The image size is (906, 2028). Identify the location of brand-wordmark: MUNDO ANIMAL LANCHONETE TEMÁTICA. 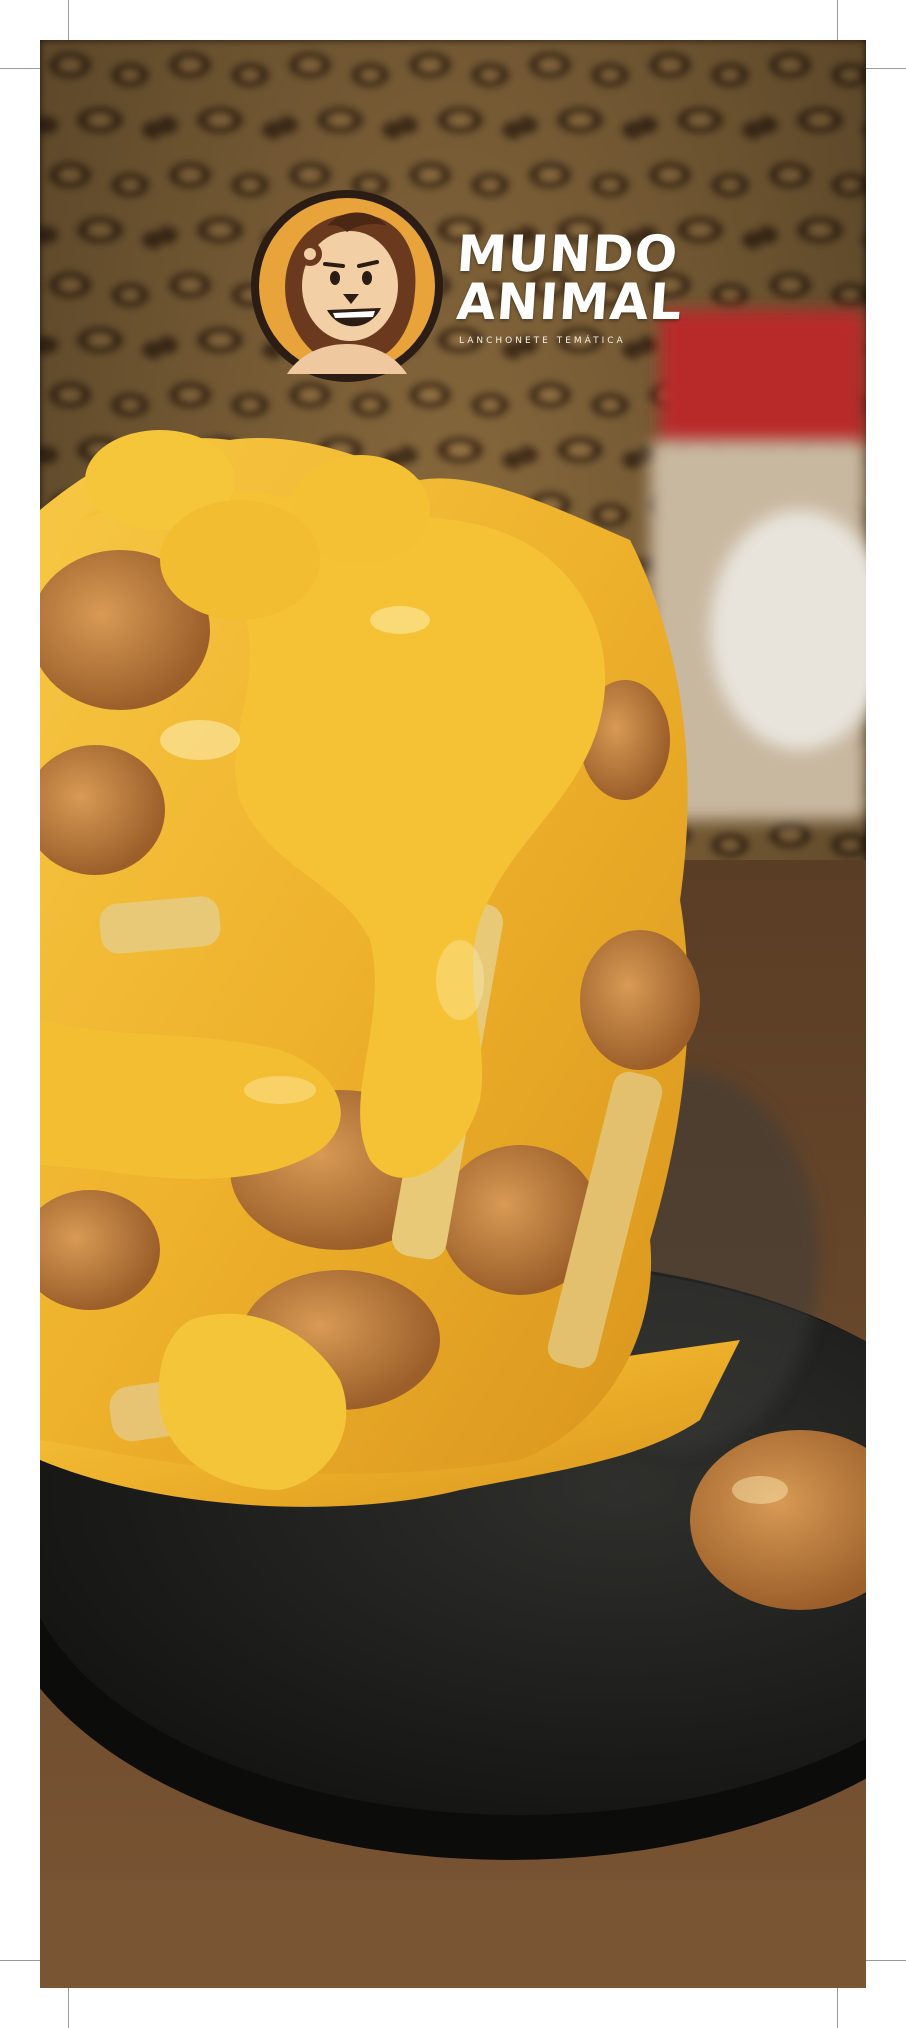
(570, 285).